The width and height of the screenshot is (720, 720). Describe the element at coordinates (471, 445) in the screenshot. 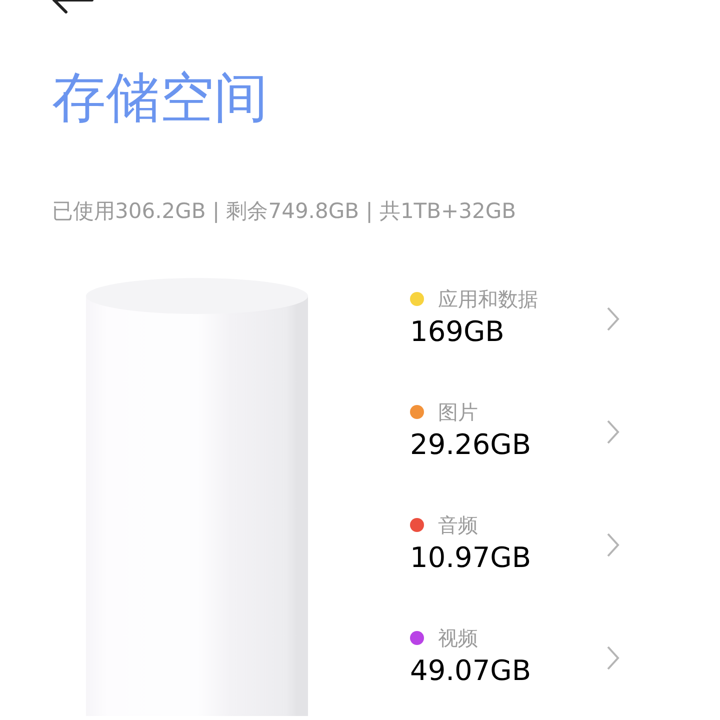

I see `category-size: 29.26GB` at that location.